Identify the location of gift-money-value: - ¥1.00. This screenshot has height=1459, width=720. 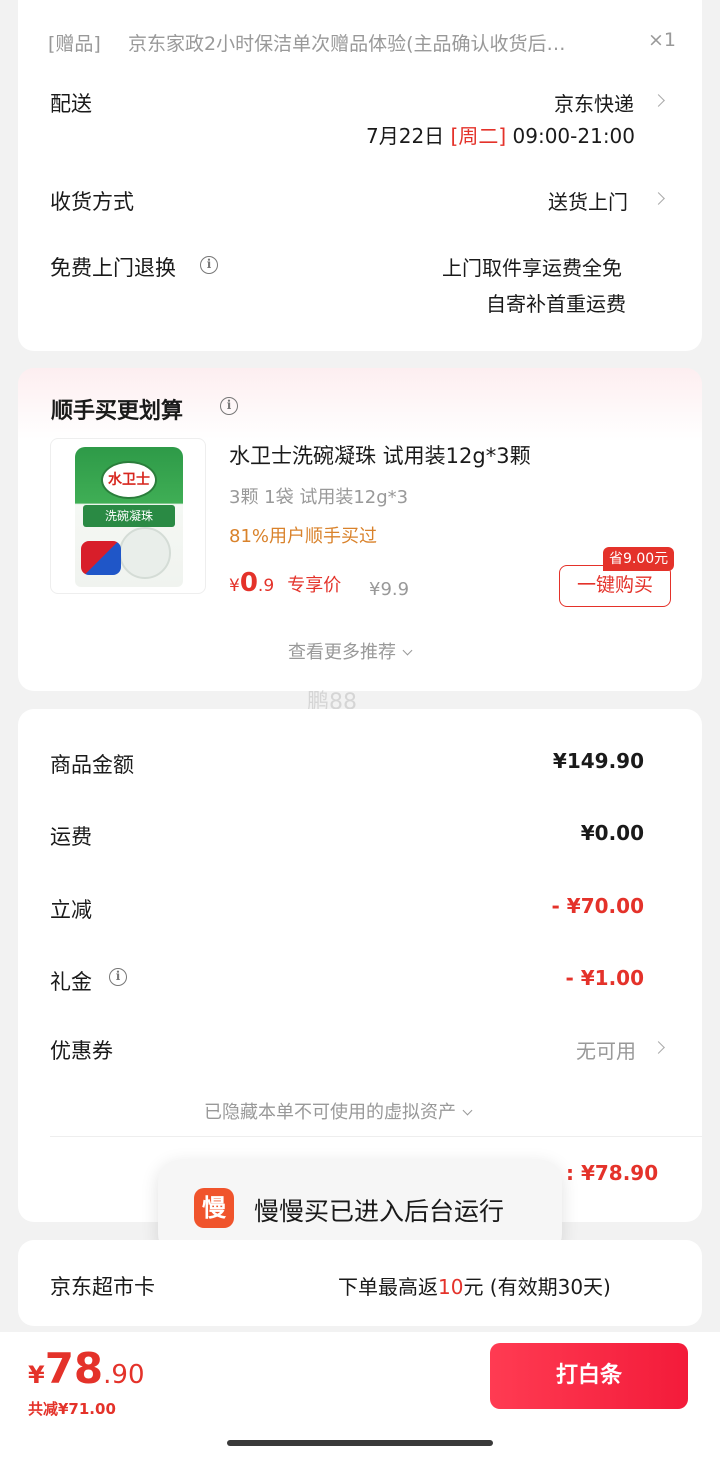
(604, 978).